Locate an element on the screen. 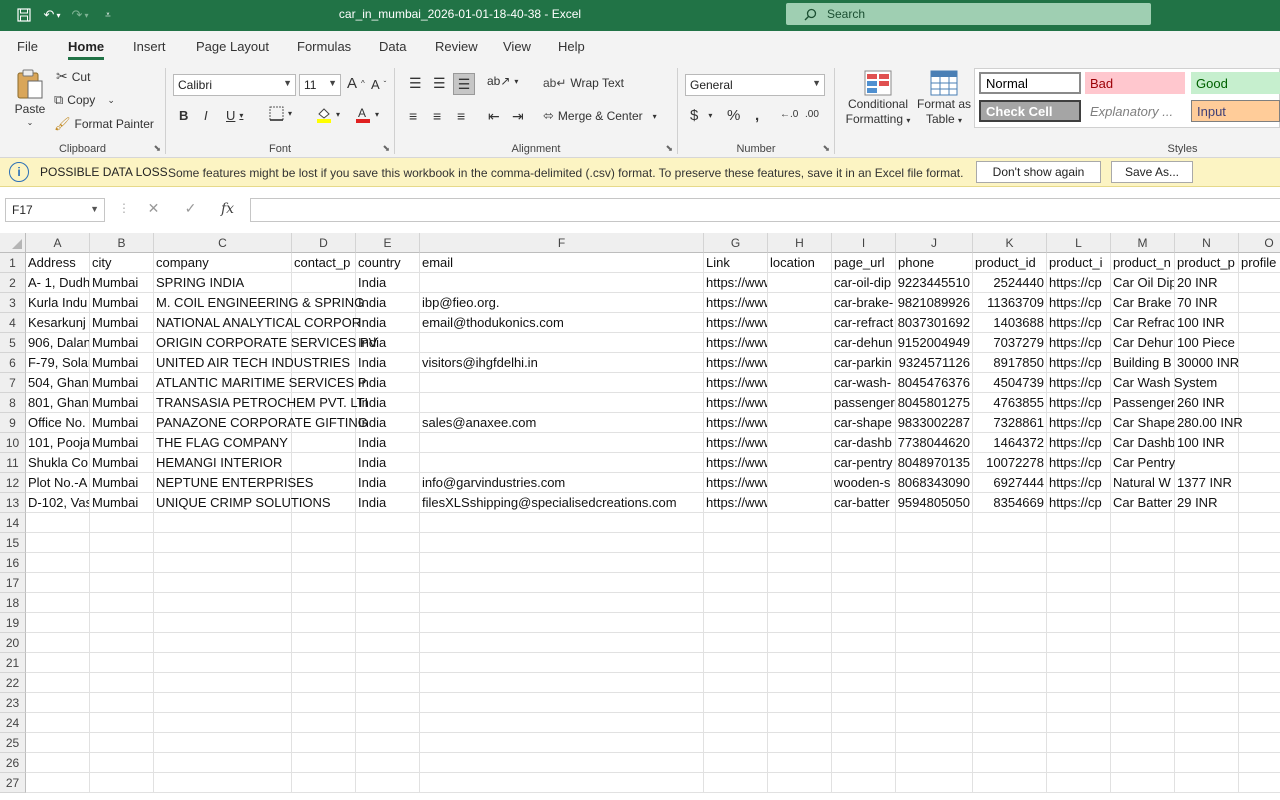 The image size is (1280, 800). cell-d26 is located at coordinates (324, 763).